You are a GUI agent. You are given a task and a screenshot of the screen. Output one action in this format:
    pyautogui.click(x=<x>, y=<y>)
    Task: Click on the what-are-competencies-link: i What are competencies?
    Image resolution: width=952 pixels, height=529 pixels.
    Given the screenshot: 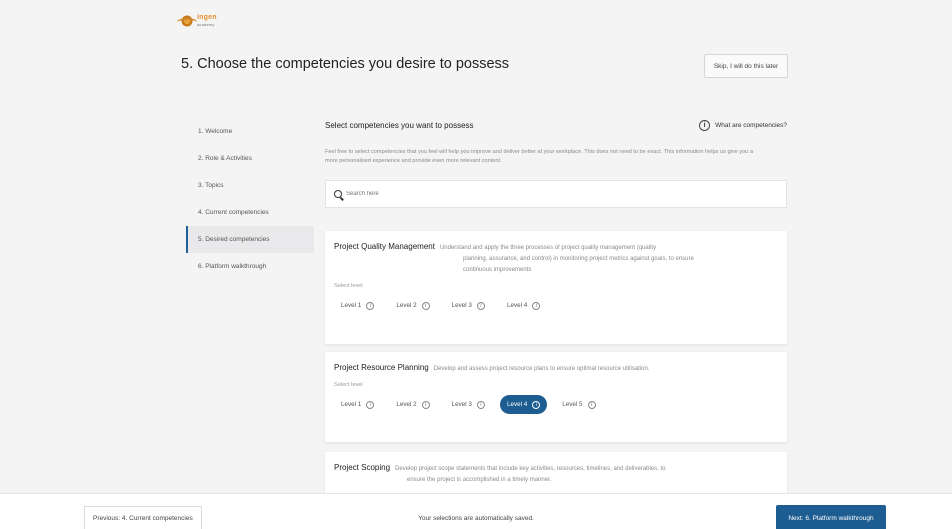 What is the action you would take?
    pyautogui.click(x=743, y=125)
    